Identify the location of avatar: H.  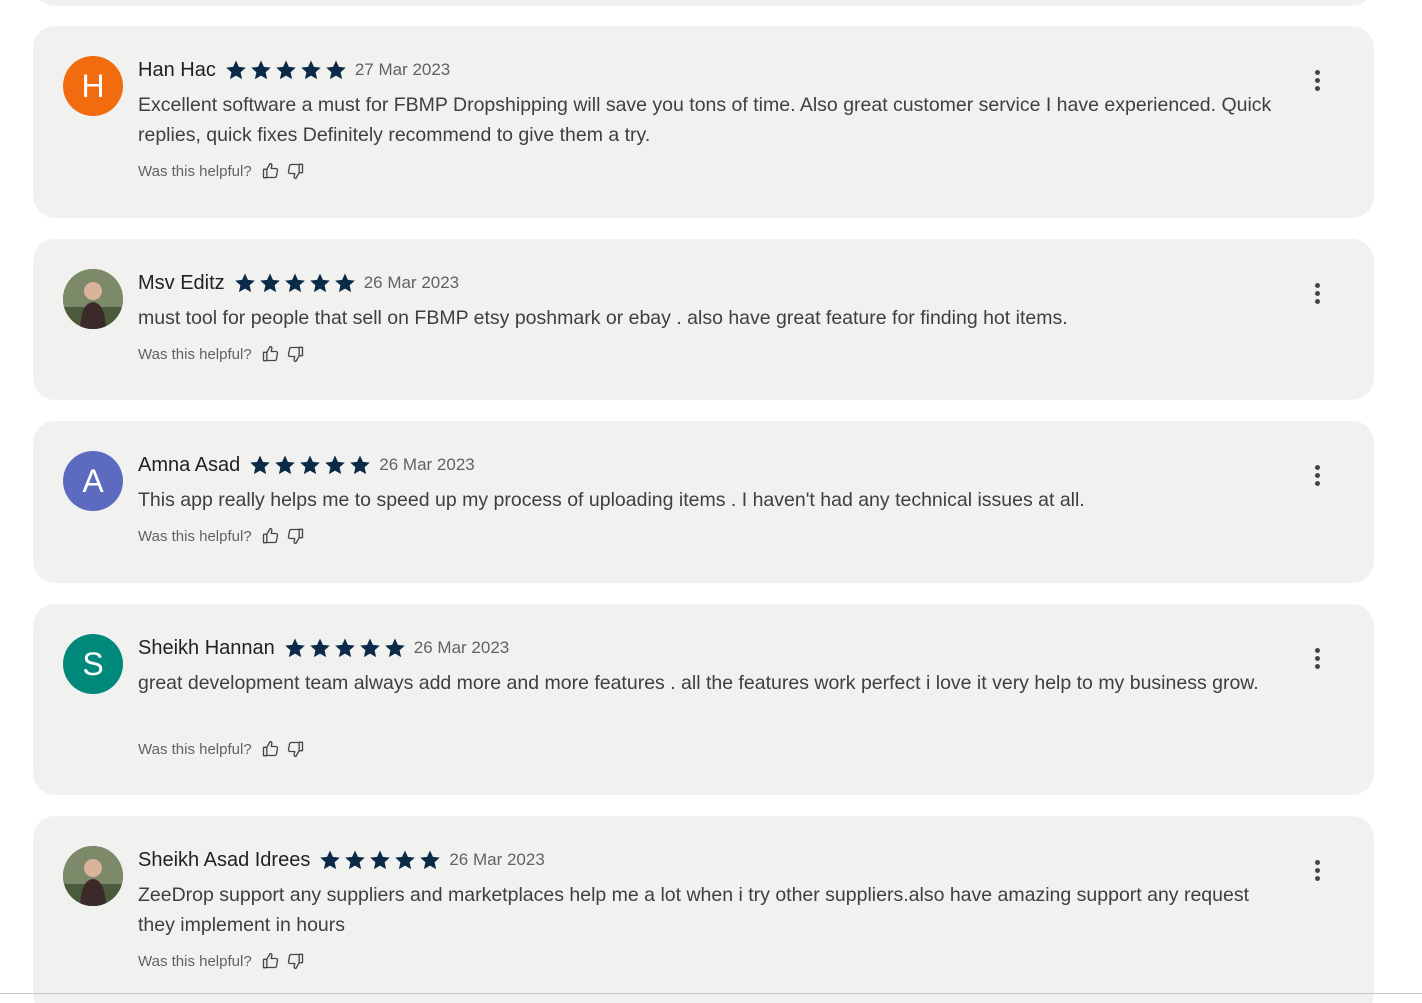
(93, 86).